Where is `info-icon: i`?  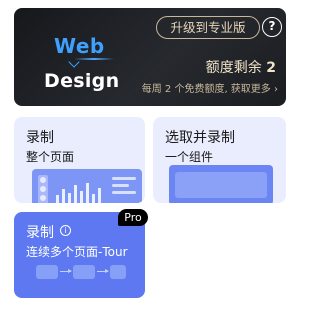 info-icon: i is located at coordinates (65, 230).